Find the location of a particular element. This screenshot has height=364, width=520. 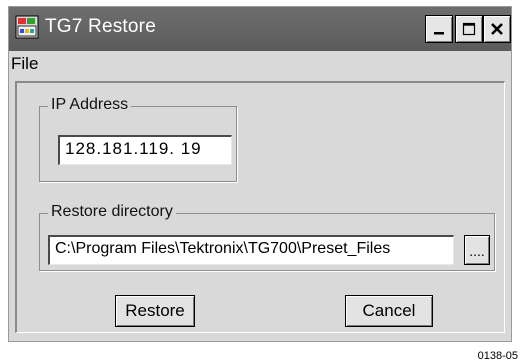

ip-address-group: IP Address 128.181.119. 19 is located at coordinates (138, 139).